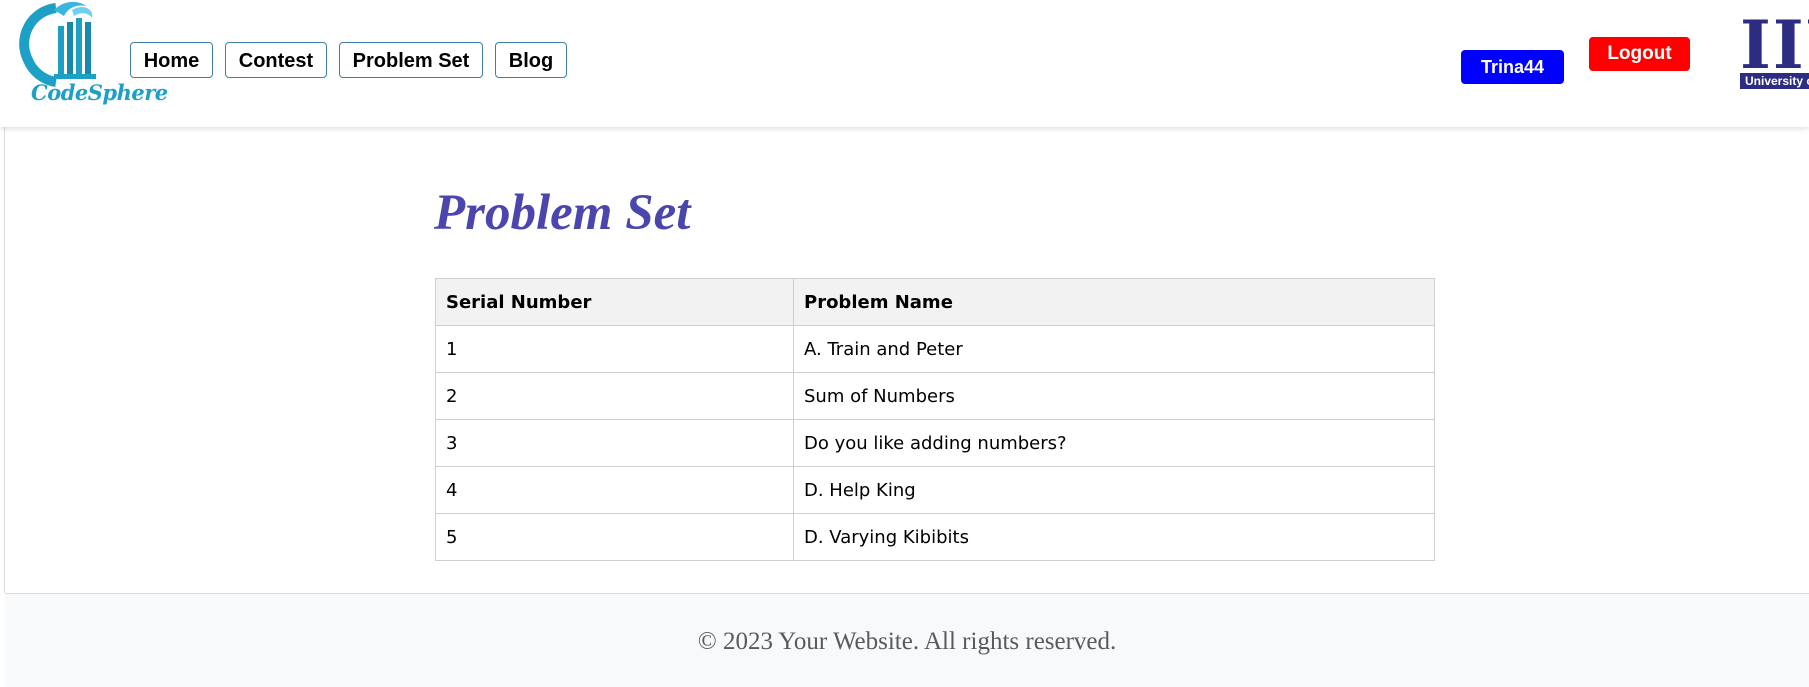  What do you see at coordinates (1512, 67) in the screenshot?
I see `username-button: Trina44` at bounding box center [1512, 67].